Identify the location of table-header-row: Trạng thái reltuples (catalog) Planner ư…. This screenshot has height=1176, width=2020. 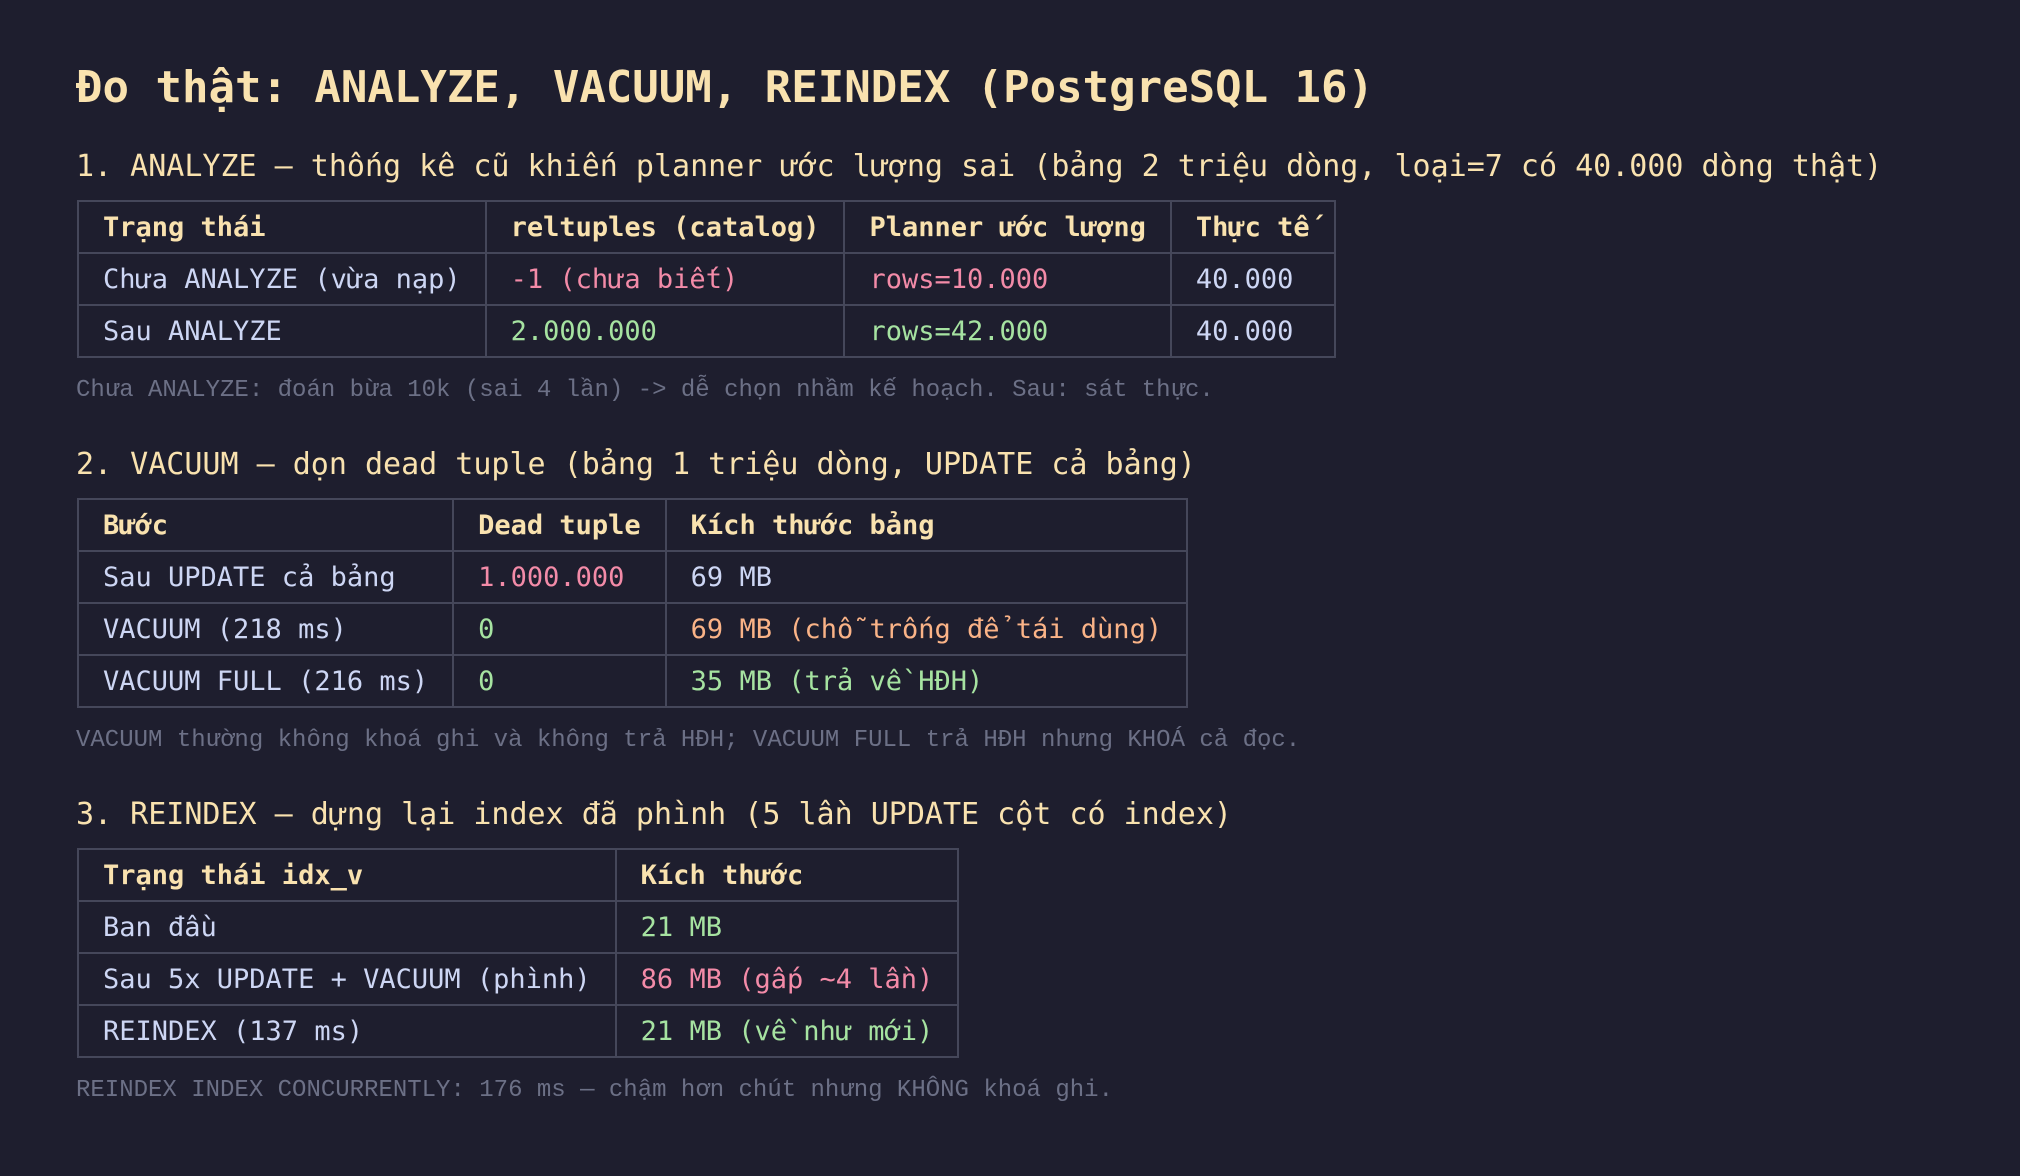
(706, 227).